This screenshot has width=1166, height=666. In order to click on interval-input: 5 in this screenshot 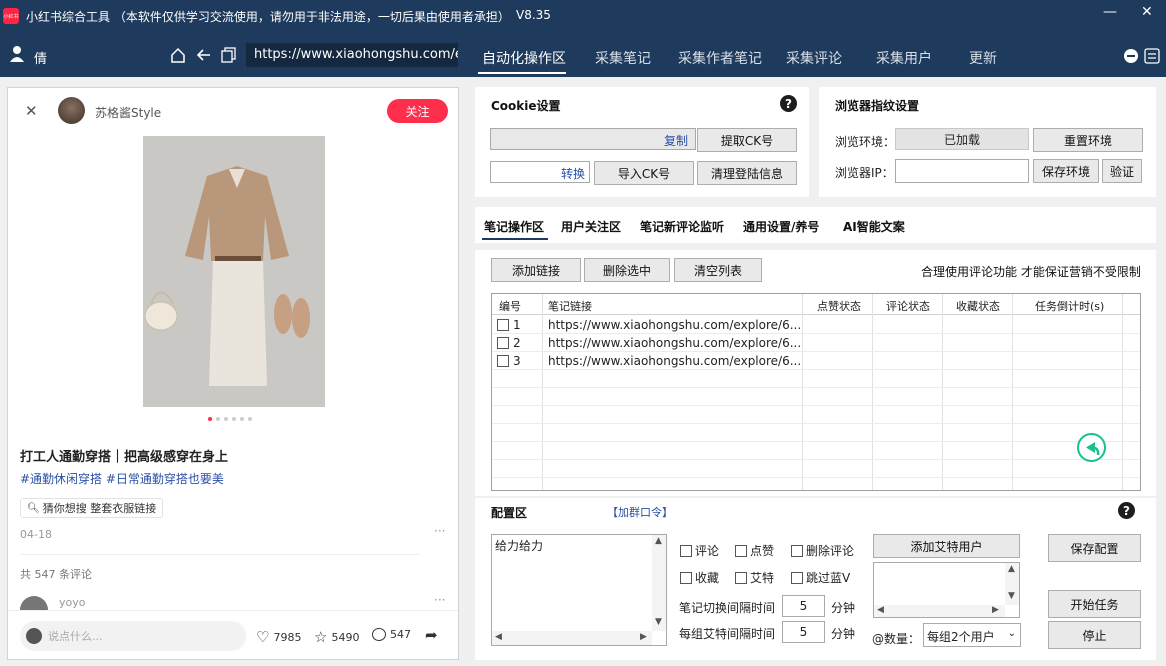, I will do `click(803, 606)`.